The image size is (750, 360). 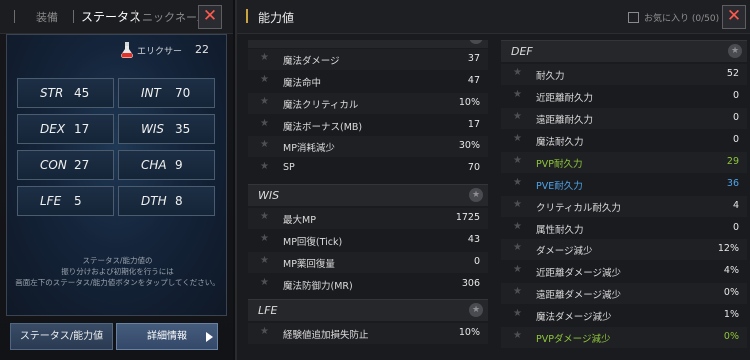 I want to click on ability-row: ★ PVP耐久力 29, so click(x=624, y=162).